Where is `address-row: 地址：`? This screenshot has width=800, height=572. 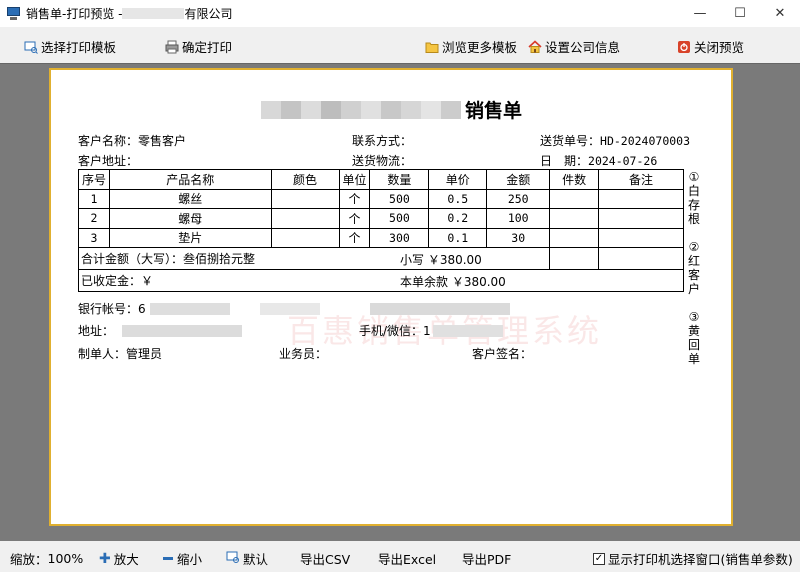 address-row: 地址： is located at coordinates (160, 330).